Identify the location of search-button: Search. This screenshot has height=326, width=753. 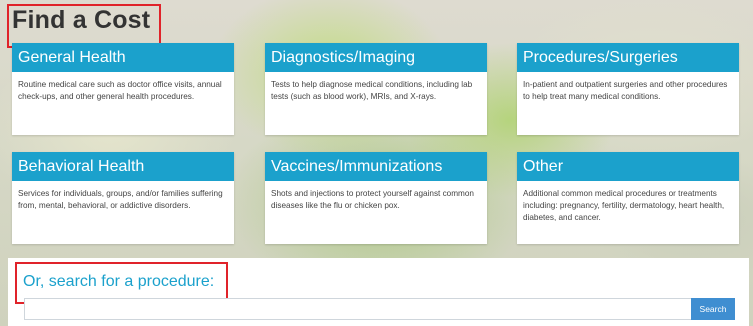
(713, 309).